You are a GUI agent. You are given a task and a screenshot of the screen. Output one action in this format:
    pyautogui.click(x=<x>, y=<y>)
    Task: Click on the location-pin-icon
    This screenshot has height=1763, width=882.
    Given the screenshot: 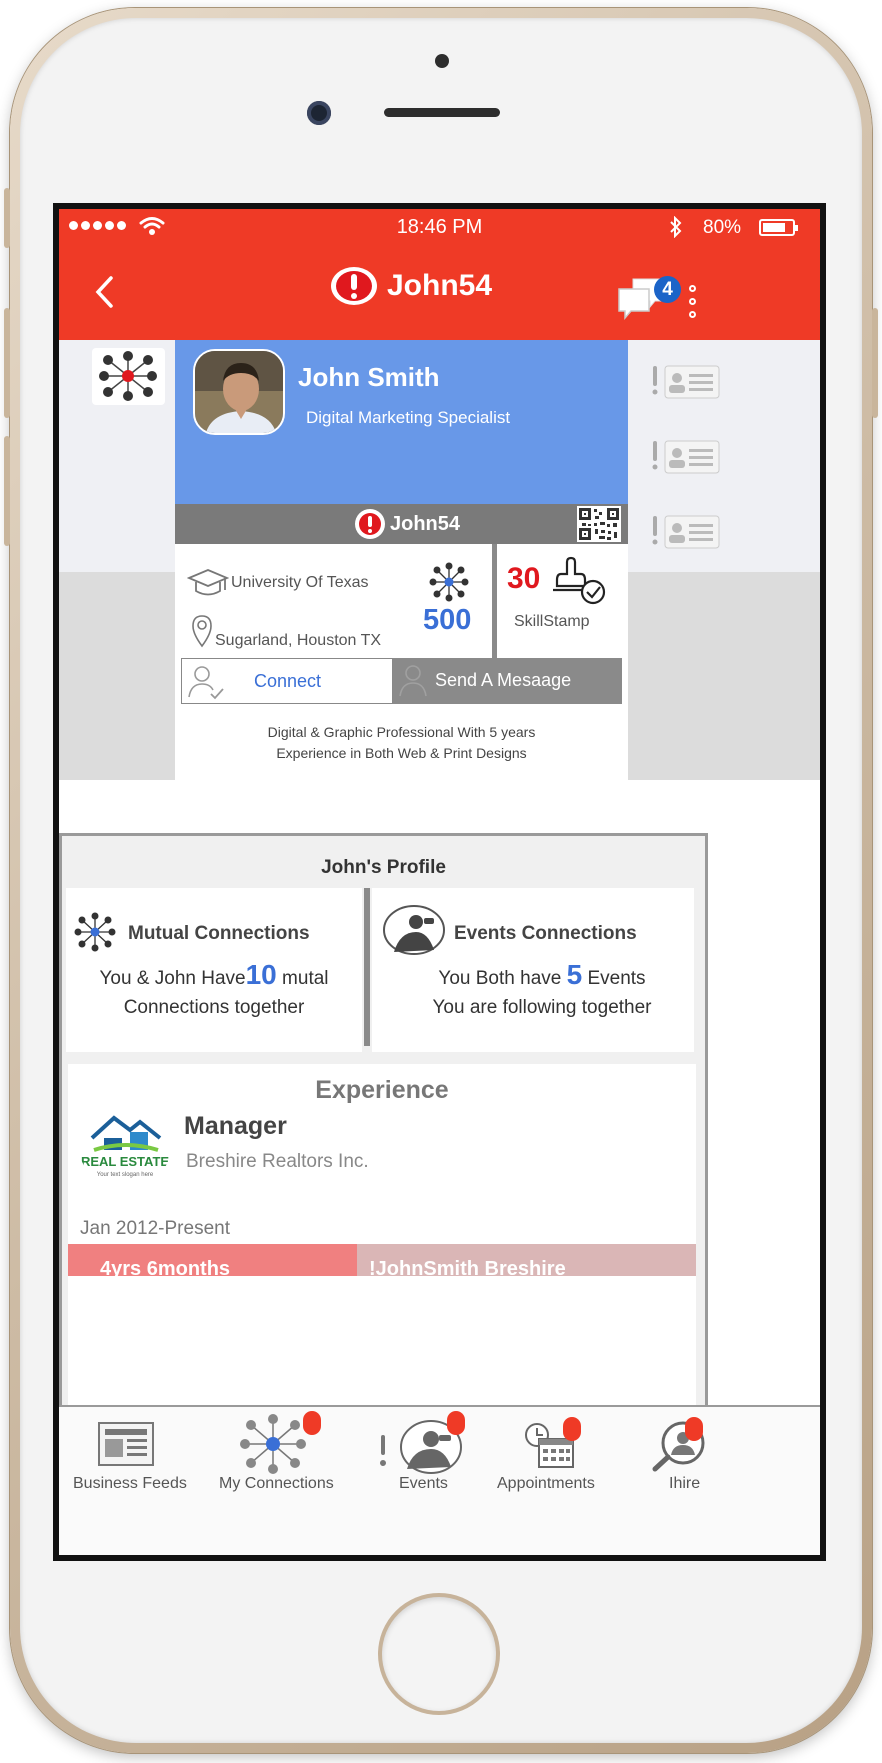 What is the action you would take?
    pyautogui.click(x=202, y=631)
    